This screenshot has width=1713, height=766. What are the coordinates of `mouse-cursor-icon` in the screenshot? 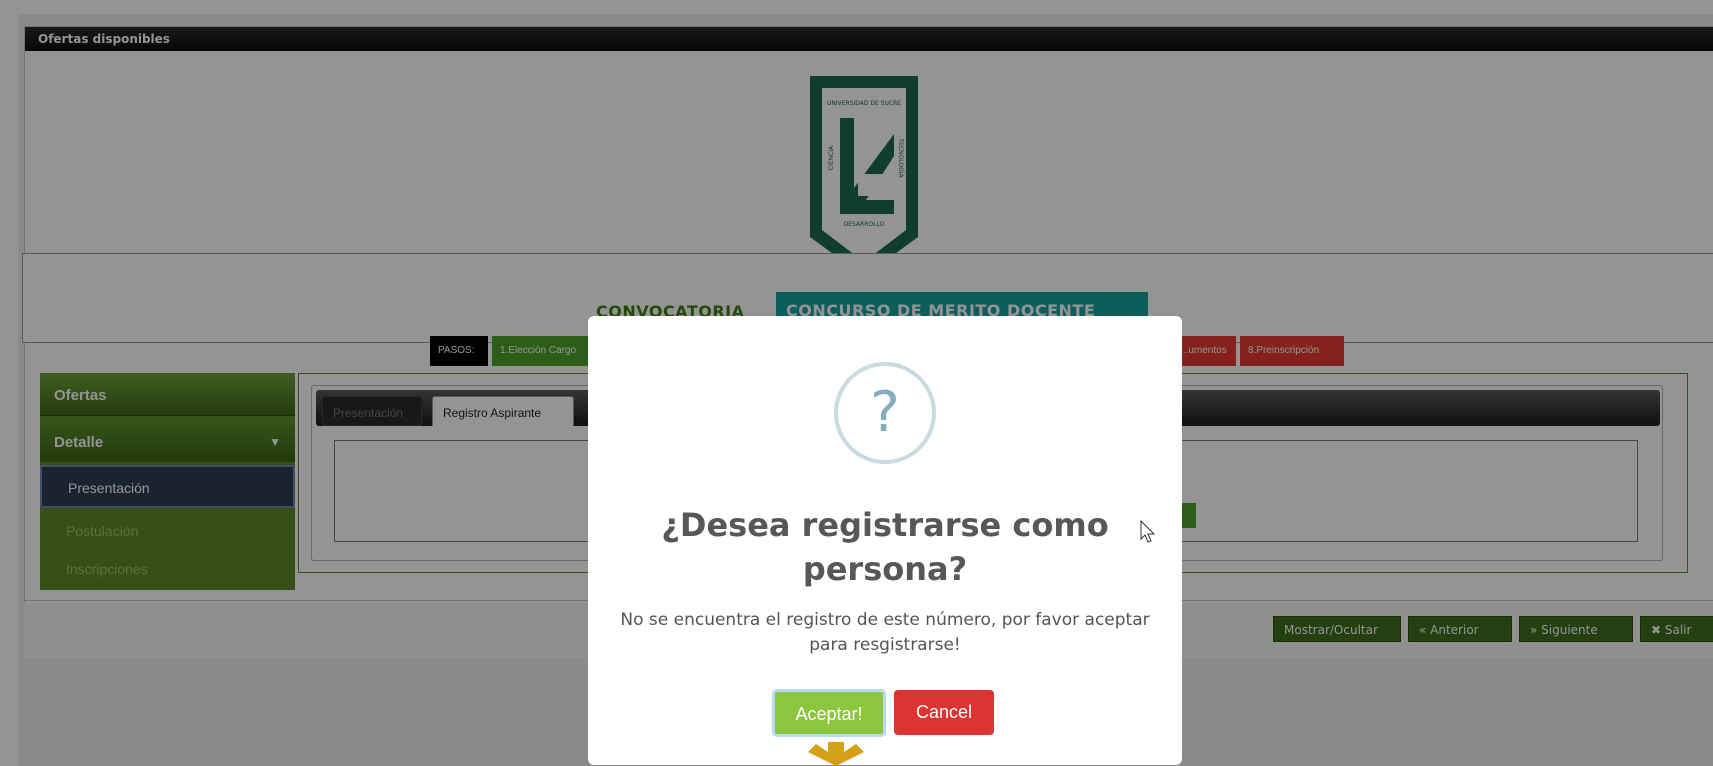 It's located at (1148, 531).